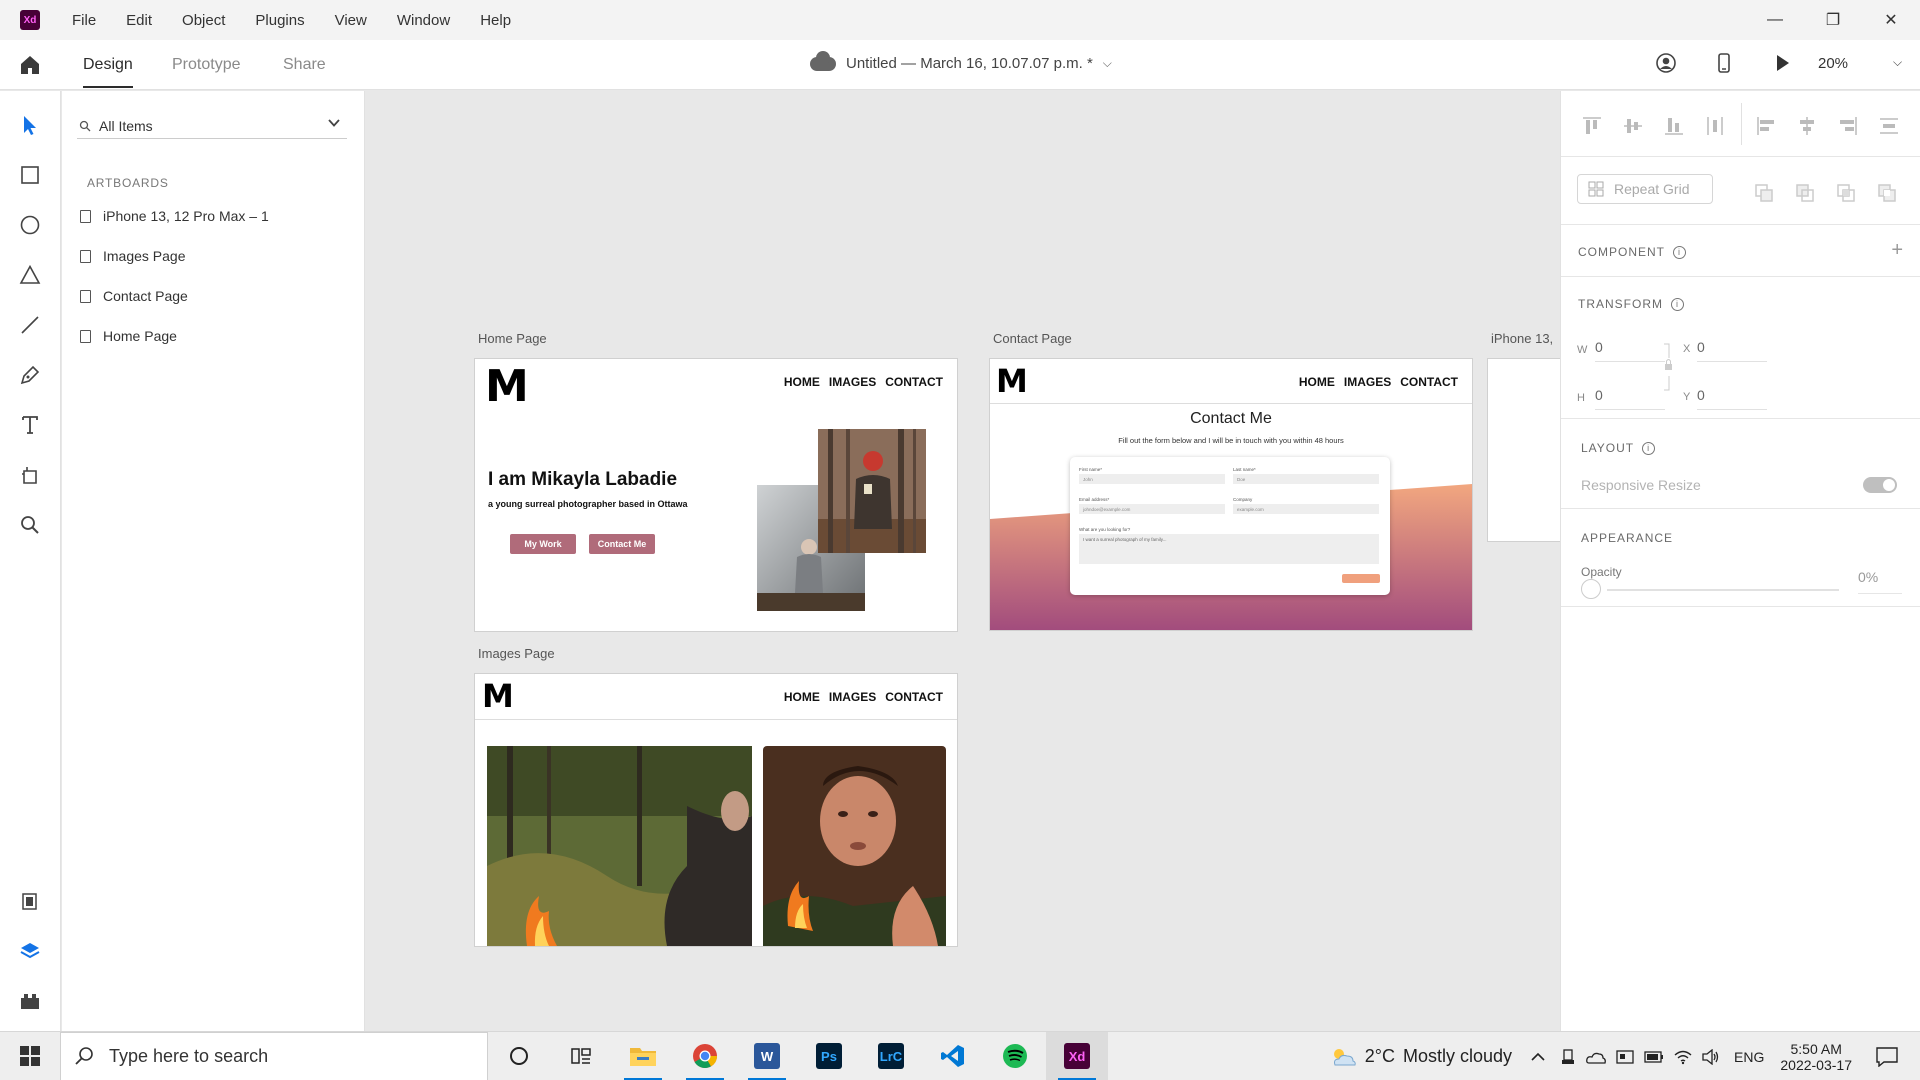  I want to click on menu-help: Help, so click(495, 20).